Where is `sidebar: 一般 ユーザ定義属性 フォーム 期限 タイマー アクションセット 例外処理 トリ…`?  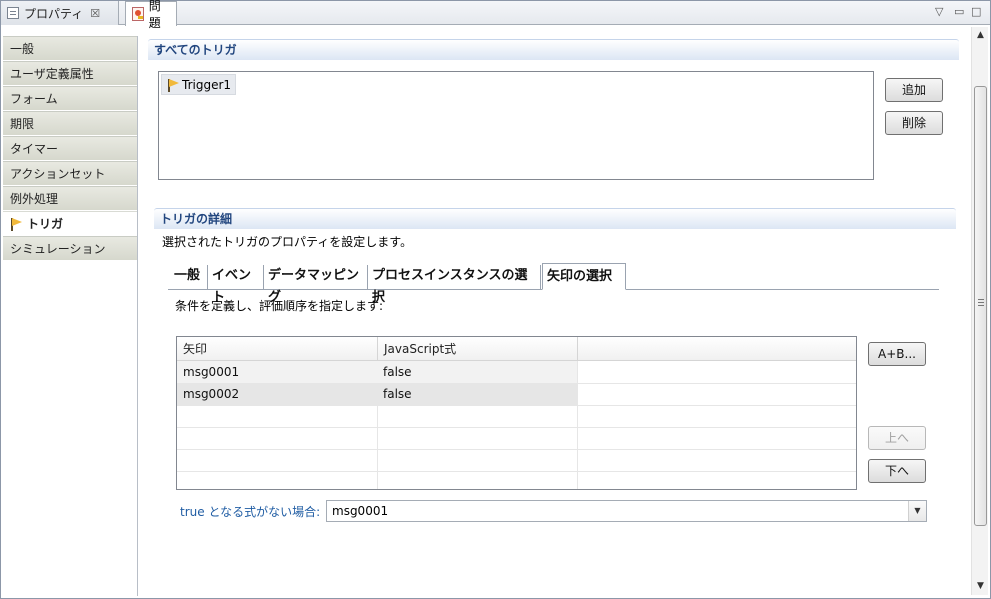
sidebar: 一般 ユーザ定義属性 フォーム 期限 タイマー アクションセット 例外処理 トリ… is located at coordinates (70, 316).